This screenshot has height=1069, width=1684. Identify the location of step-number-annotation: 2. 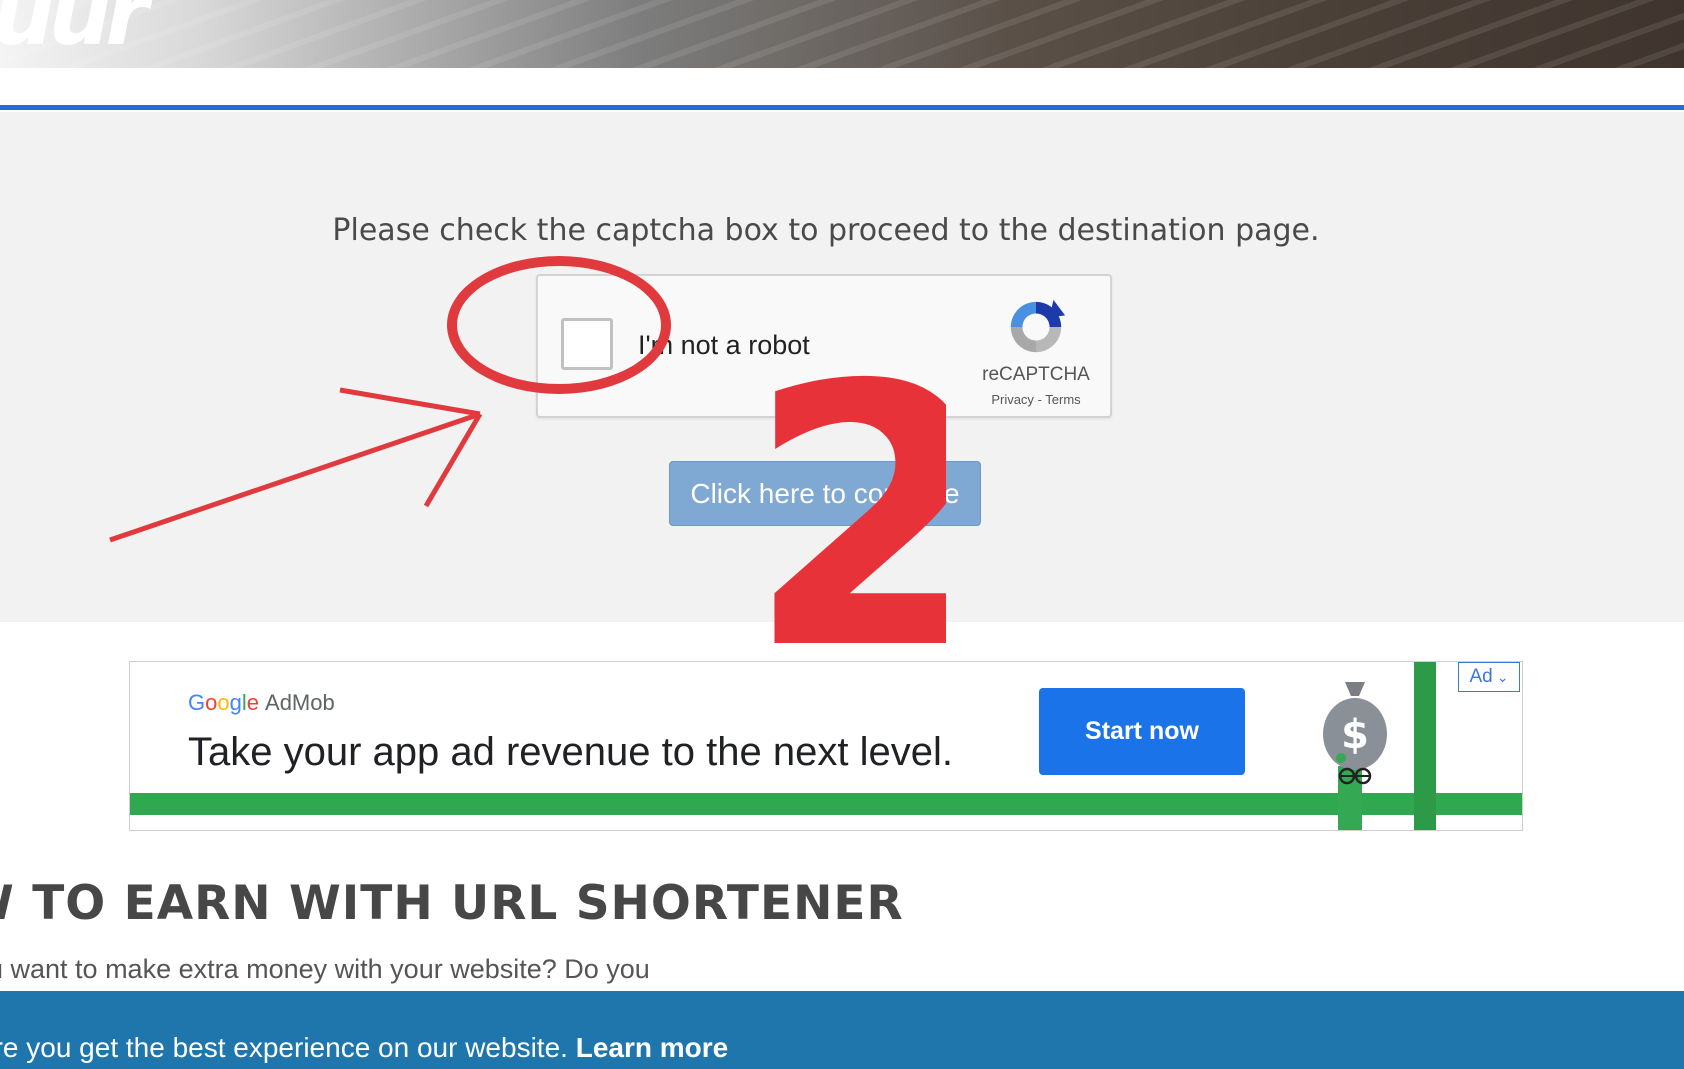
(846, 519).